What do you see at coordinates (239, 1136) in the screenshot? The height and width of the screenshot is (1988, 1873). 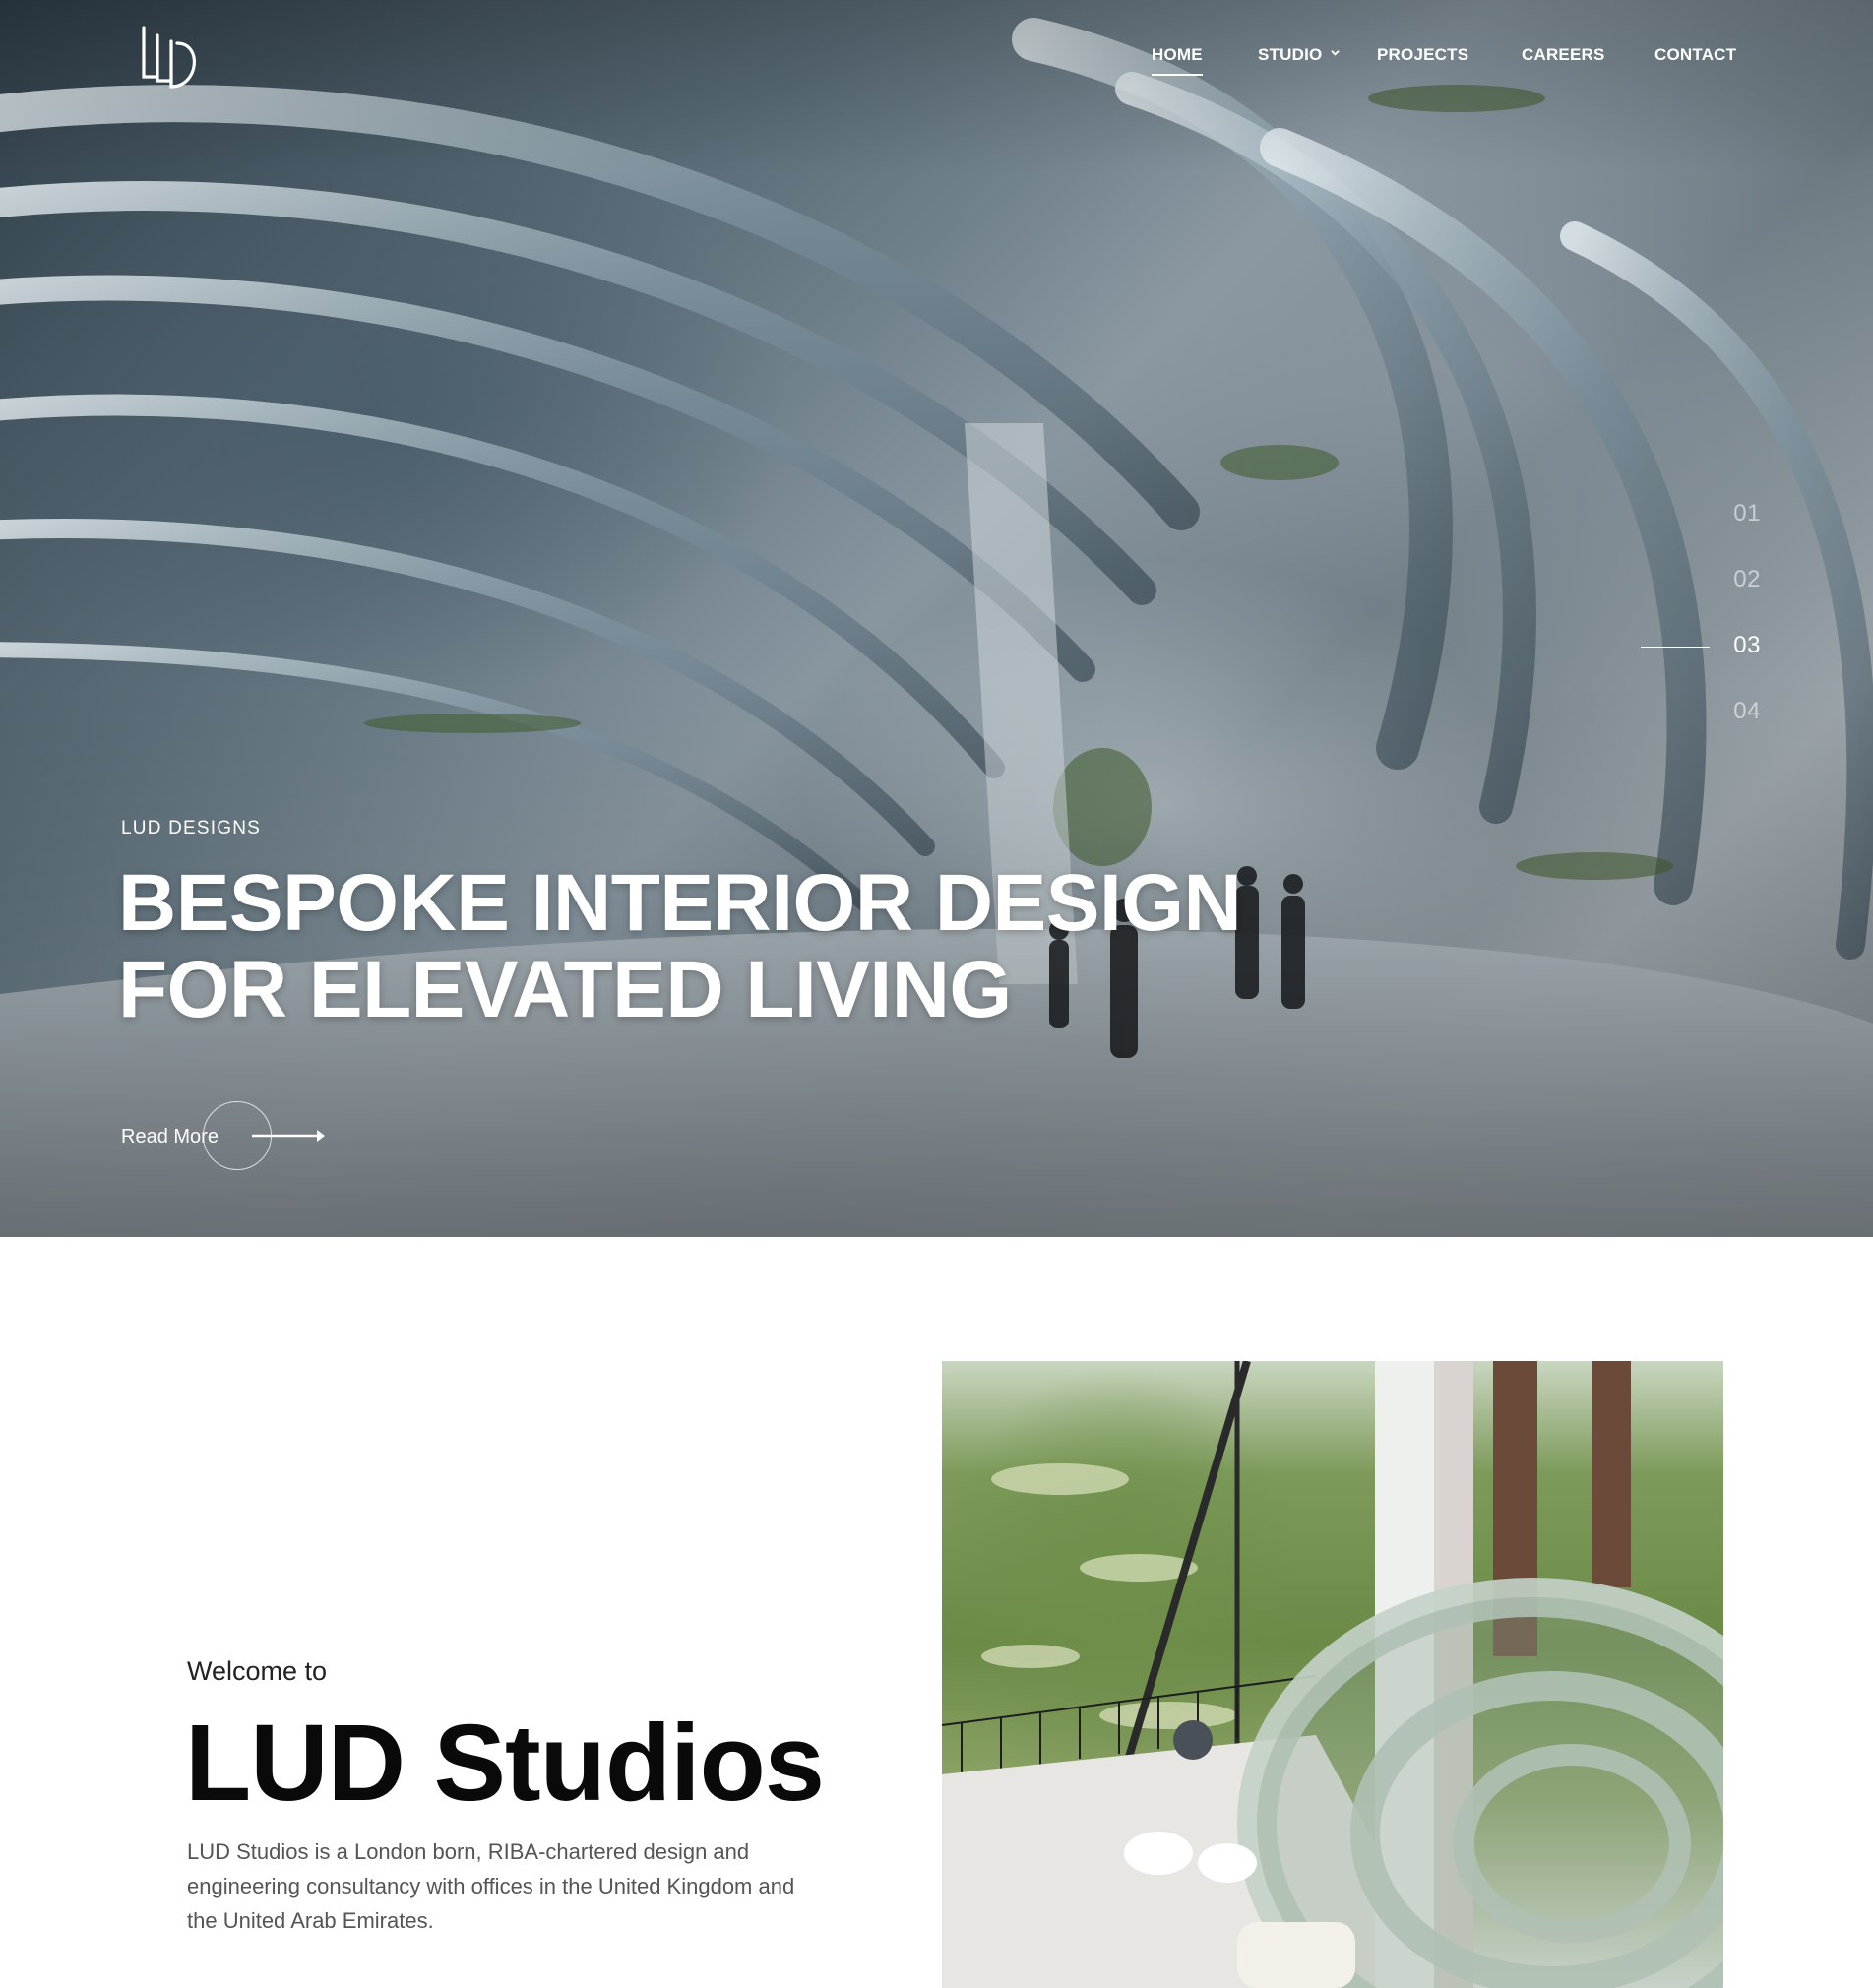 I see `read-more-button: Read More` at bounding box center [239, 1136].